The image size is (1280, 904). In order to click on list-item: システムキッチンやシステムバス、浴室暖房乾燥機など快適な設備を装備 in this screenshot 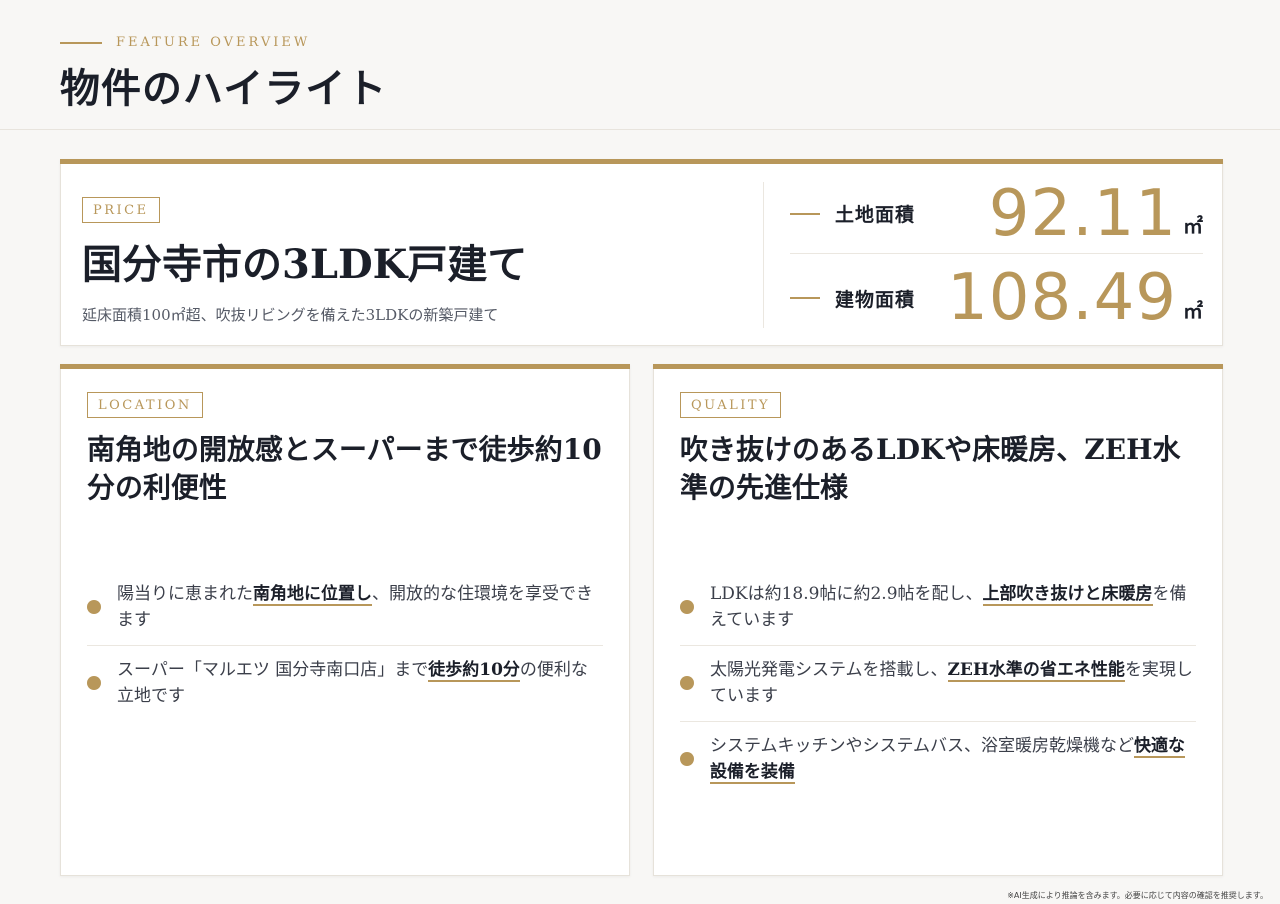, I will do `click(938, 759)`.